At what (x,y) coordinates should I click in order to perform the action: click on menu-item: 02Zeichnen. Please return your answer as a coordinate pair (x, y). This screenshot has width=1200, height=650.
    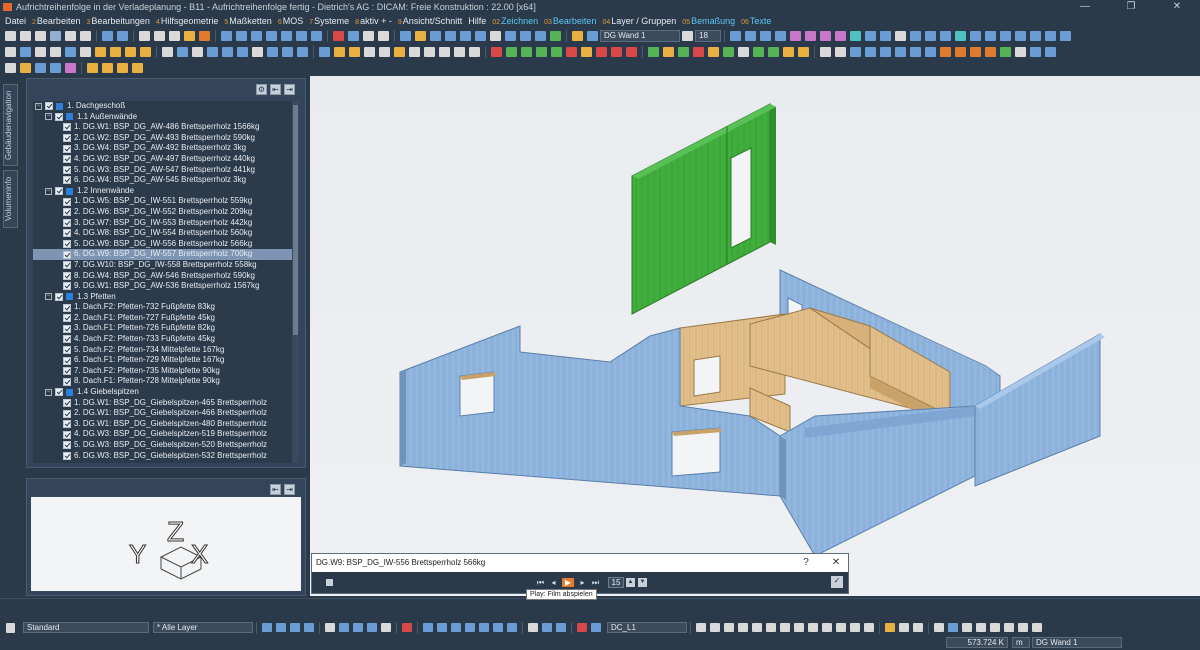
    Looking at the image, I should click on (515, 21).